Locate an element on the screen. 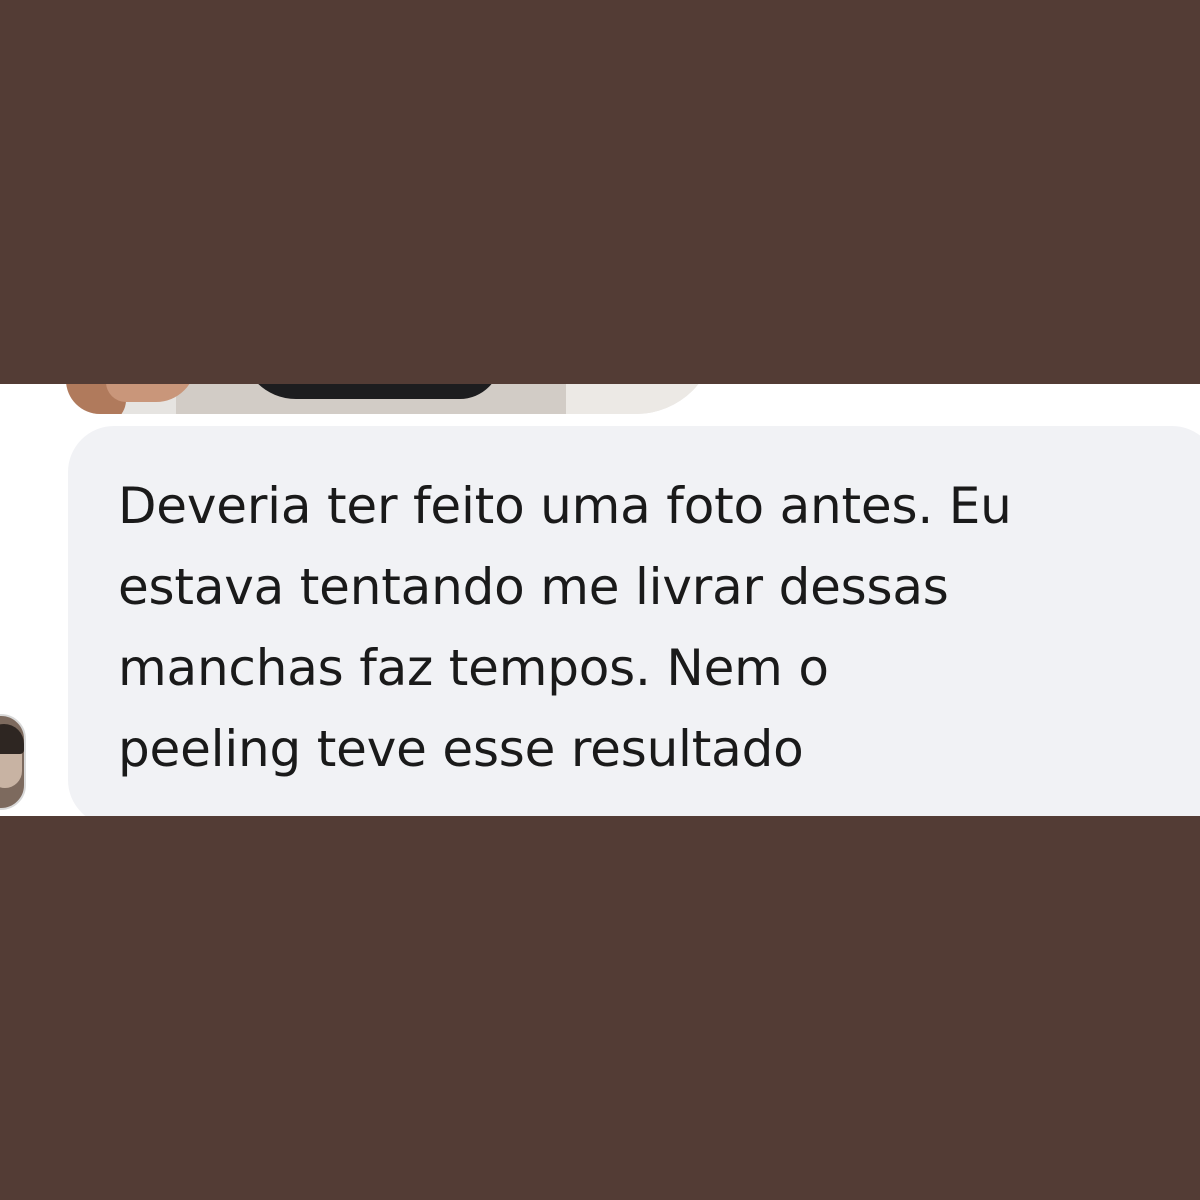 Image resolution: width=1200 pixels, height=1200 pixels. photo-dark-area is located at coordinates (371, 391).